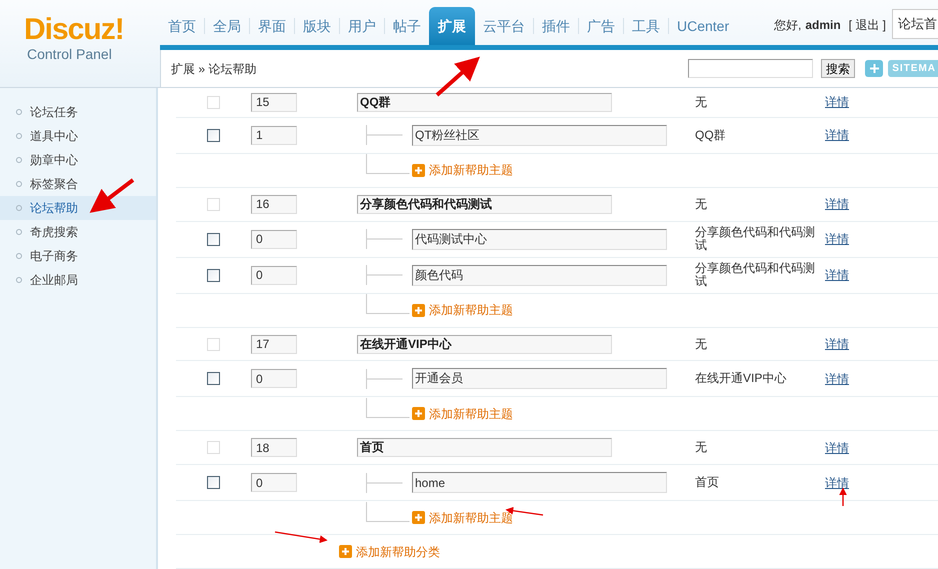  What do you see at coordinates (707, 483) in the screenshot?
I see `parent-category-text: 首页` at bounding box center [707, 483].